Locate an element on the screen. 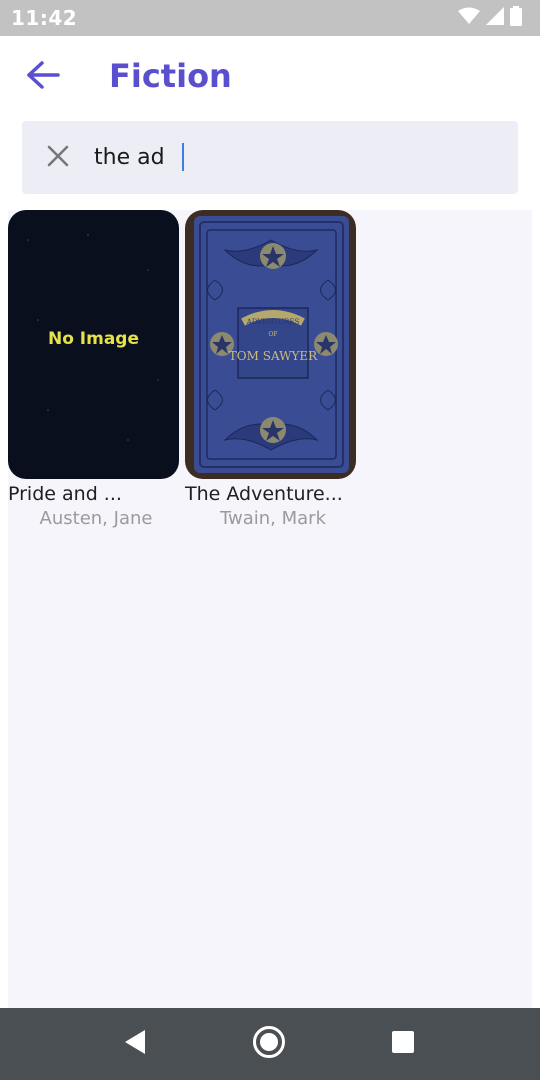 The height and width of the screenshot is (1080, 540). signal-icon is located at coordinates (495, 18).